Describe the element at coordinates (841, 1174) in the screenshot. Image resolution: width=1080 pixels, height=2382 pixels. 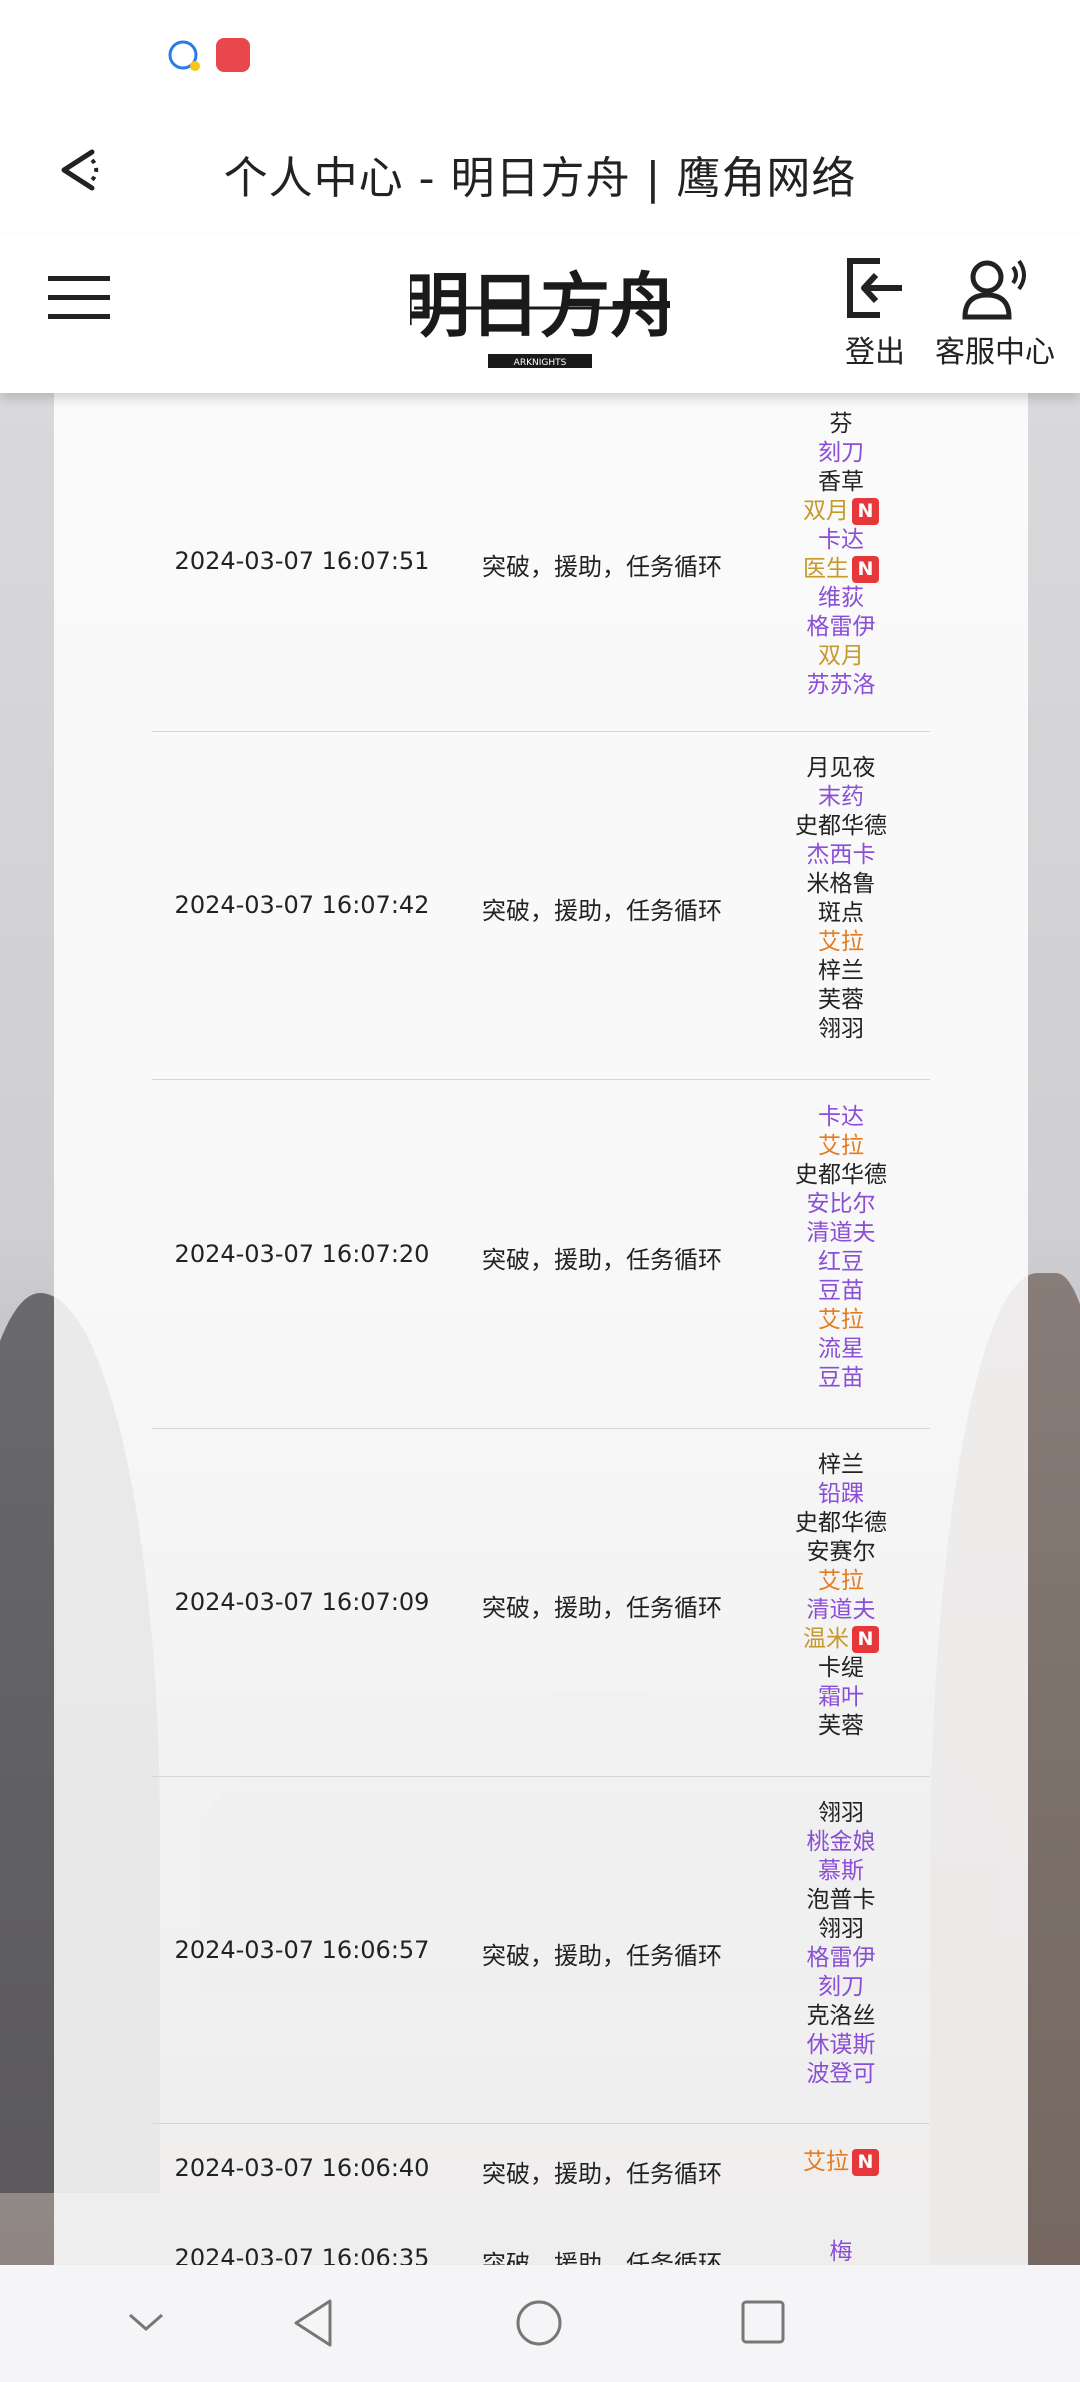
I see `operator-name: 史都华德` at that location.